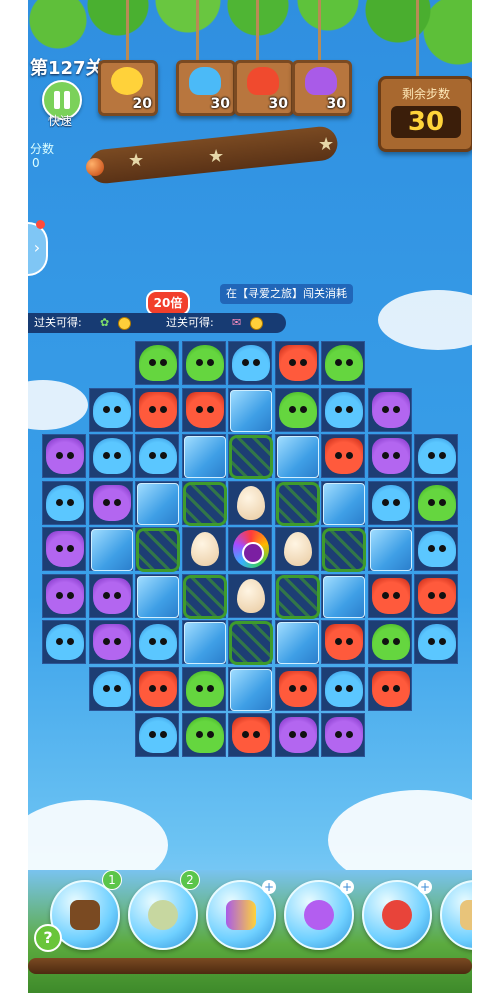 This screenshot has width=500, height=993. Describe the element at coordinates (60, 120) in the screenshot. I see `speed-label: 快速` at that location.